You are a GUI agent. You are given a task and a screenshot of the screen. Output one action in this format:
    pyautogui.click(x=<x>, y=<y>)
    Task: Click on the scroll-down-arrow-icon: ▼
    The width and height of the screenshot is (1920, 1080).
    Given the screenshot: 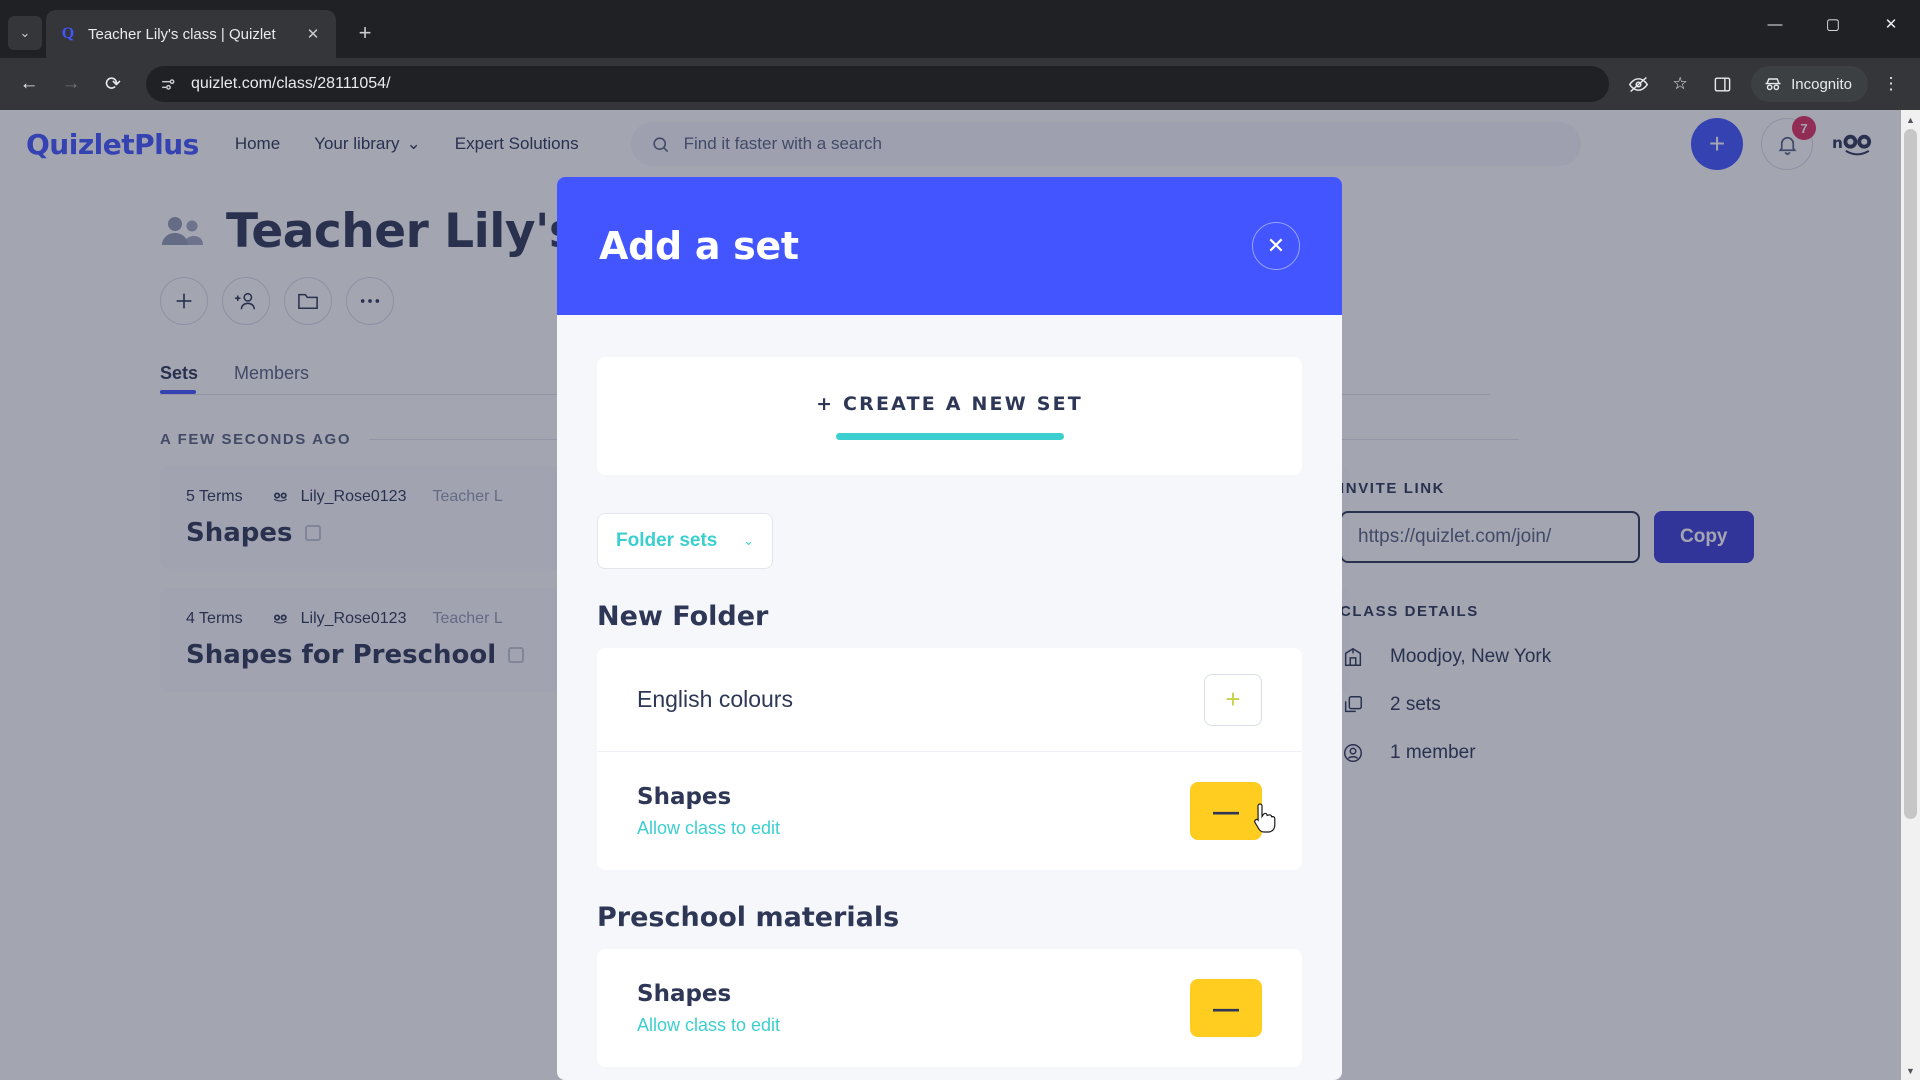 What is the action you would take?
    pyautogui.click(x=1910, y=1070)
    